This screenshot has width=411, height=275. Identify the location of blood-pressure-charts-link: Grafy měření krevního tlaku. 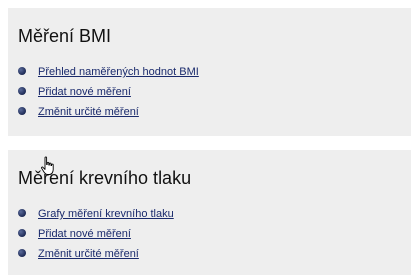
(106, 214).